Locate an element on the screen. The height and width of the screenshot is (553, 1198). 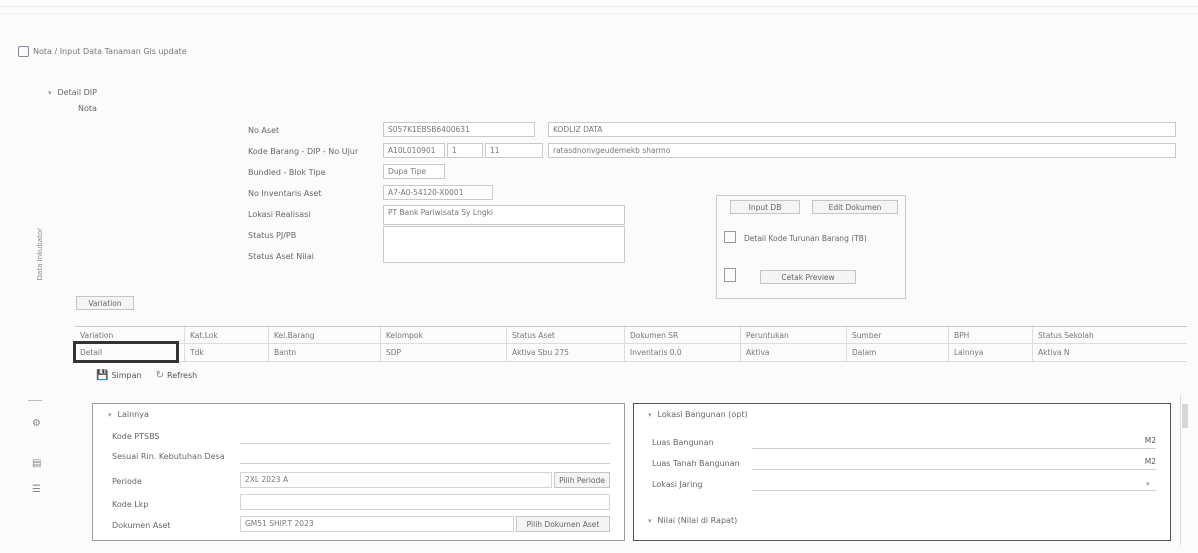
grid-cell: Aktiva N is located at coordinates (1110, 352).